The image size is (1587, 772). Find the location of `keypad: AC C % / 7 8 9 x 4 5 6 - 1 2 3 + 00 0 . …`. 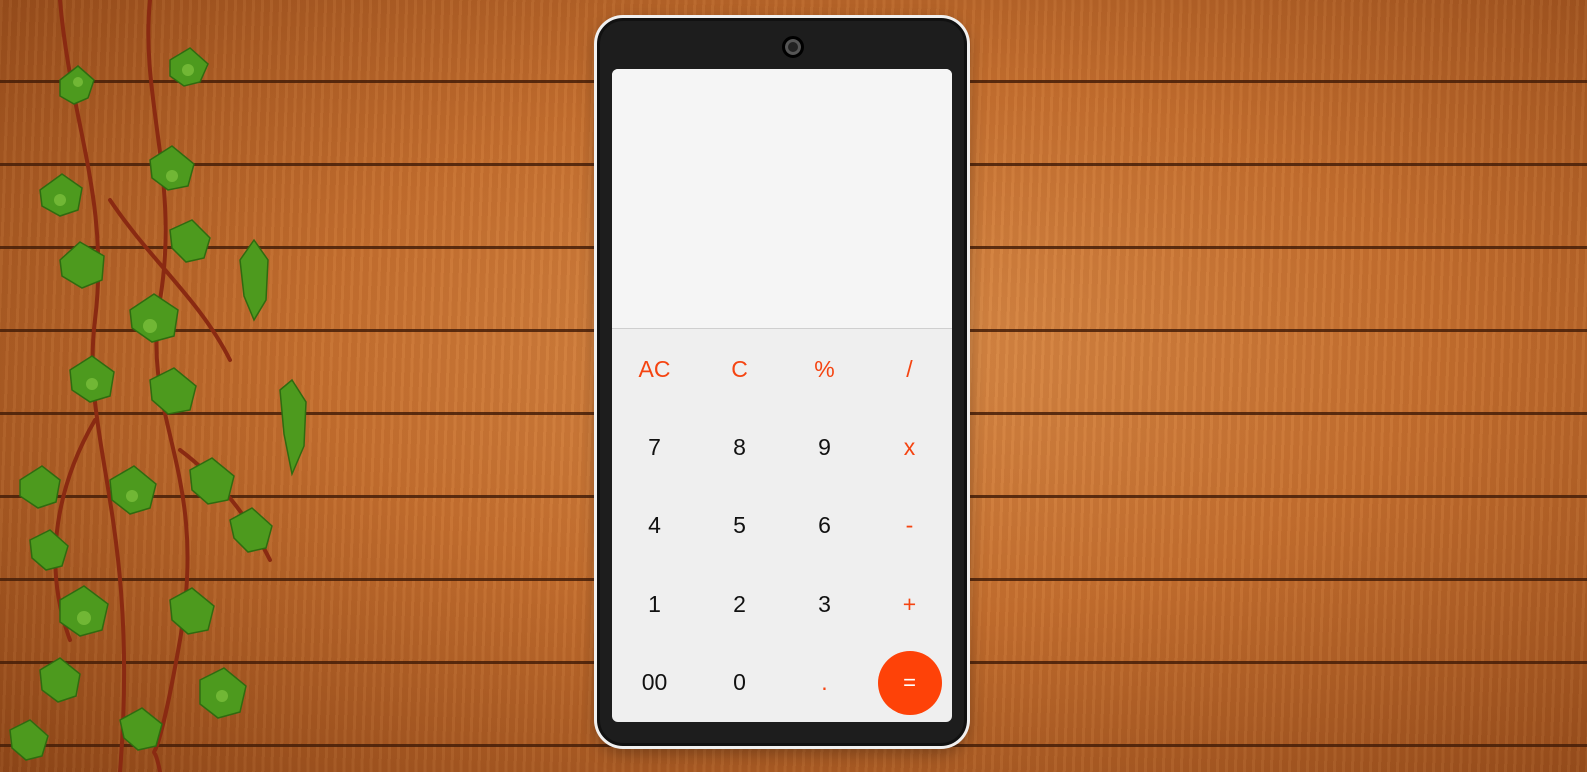

keypad: AC C % / 7 8 9 x 4 5 6 - 1 2 3 + 00 0 . … is located at coordinates (782, 526).